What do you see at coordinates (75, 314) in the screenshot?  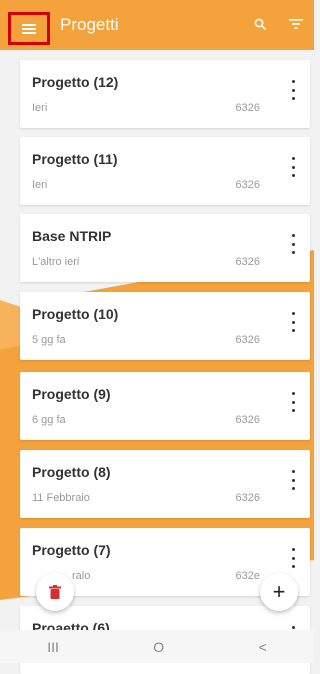 I see `project-name: Progetto (10)` at bounding box center [75, 314].